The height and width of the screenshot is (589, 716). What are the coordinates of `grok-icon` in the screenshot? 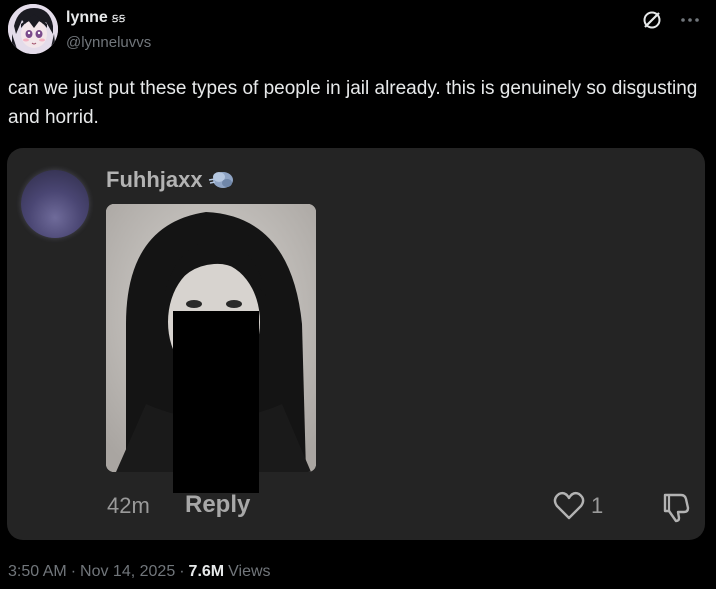 It's located at (652, 20).